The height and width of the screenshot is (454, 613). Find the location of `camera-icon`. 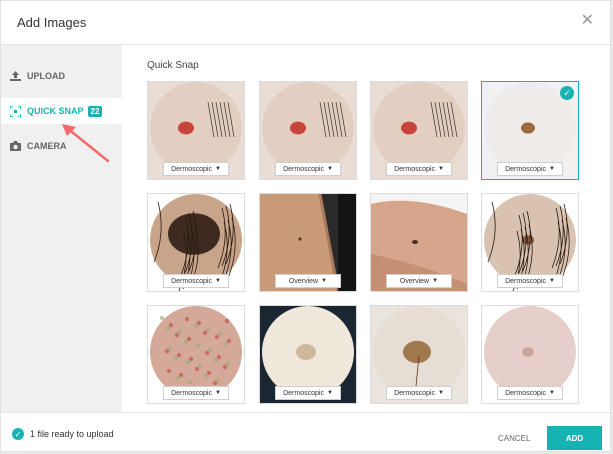

camera-icon is located at coordinates (15, 146).